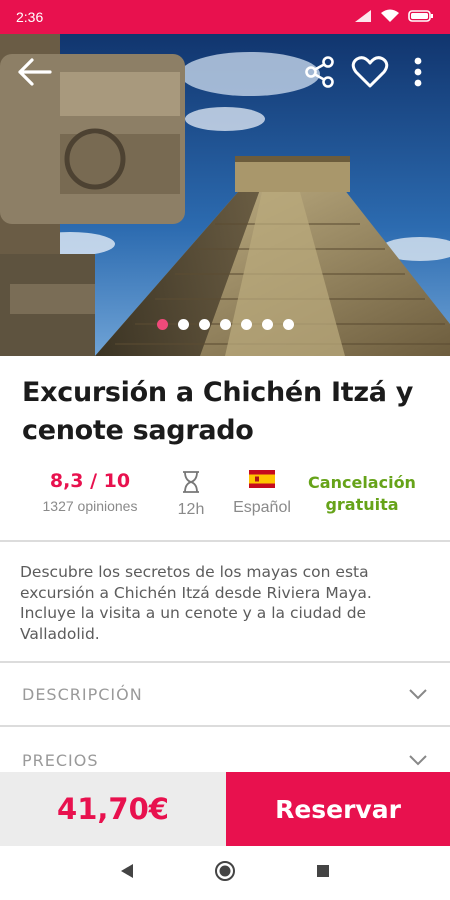 The width and height of the screenshot is (450, 900). I want to click on nav-recents-icon, so click(323, 870).